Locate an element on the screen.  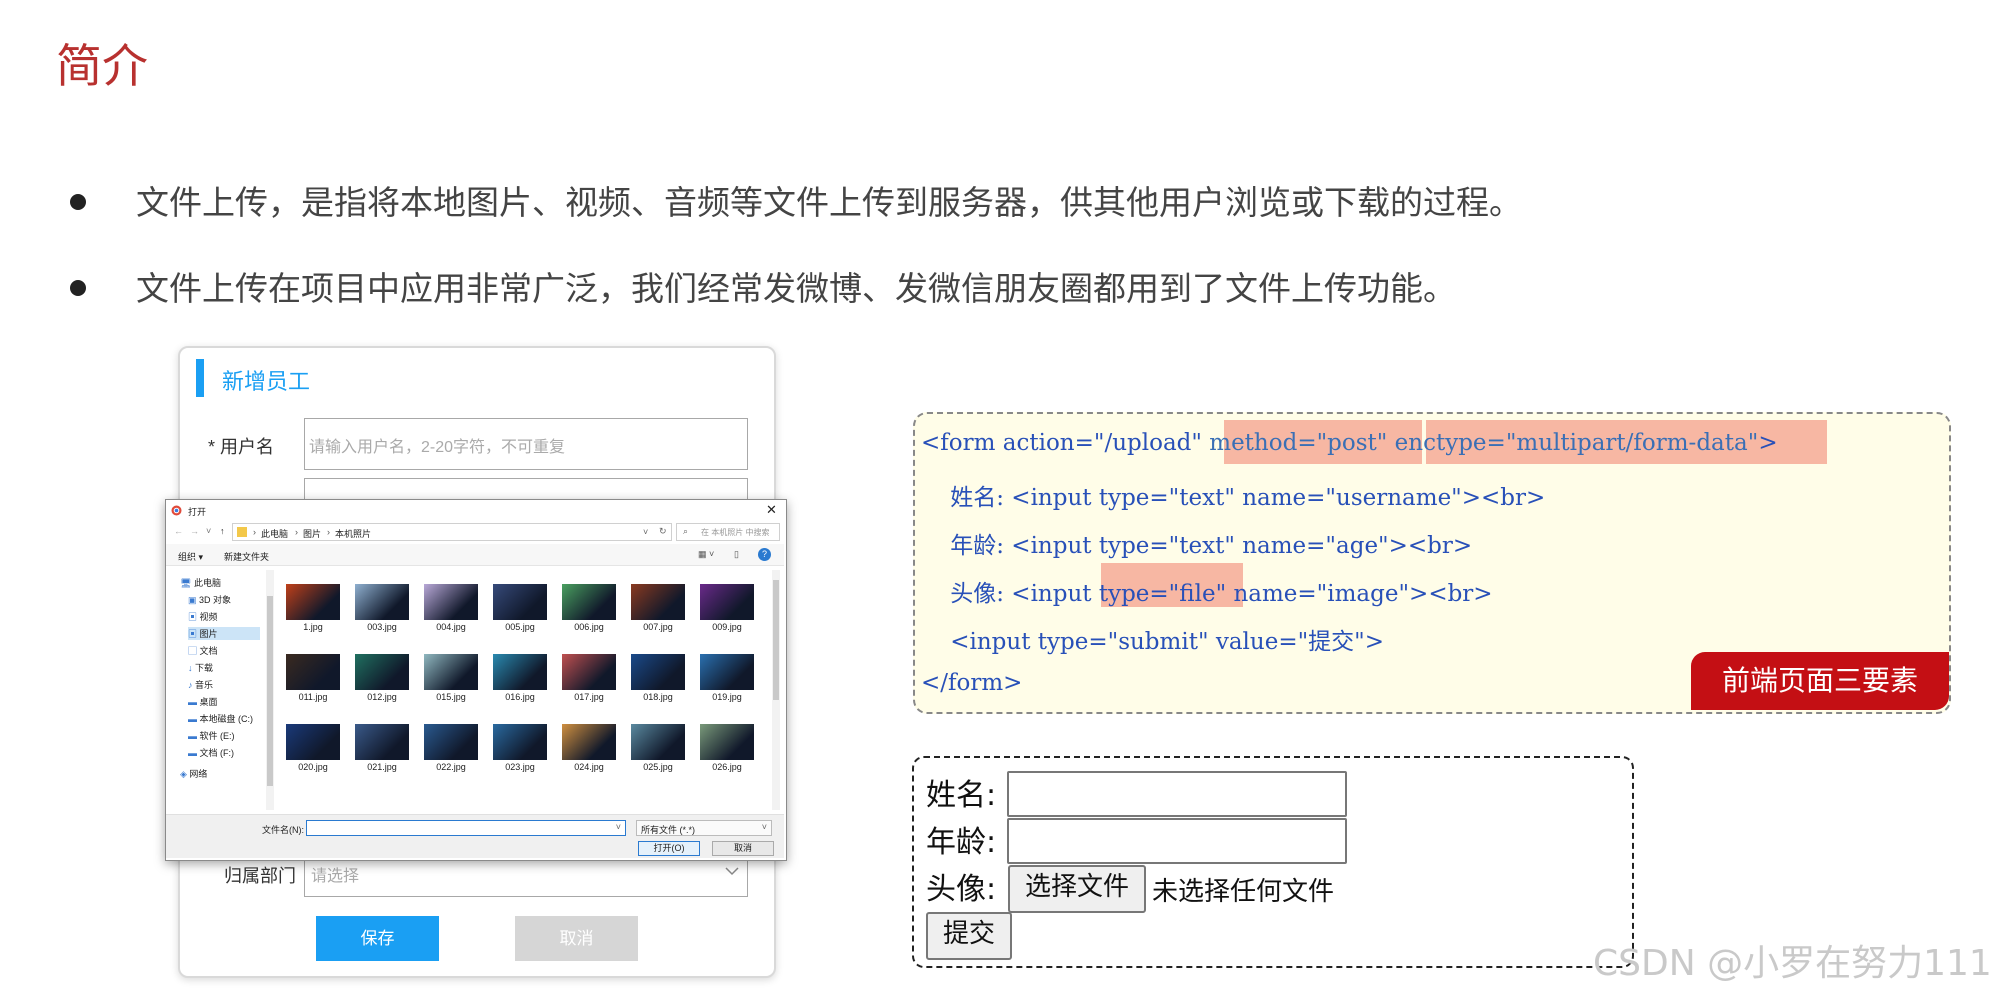
file-name: 020.jpg is located at coordinates (313, 767).